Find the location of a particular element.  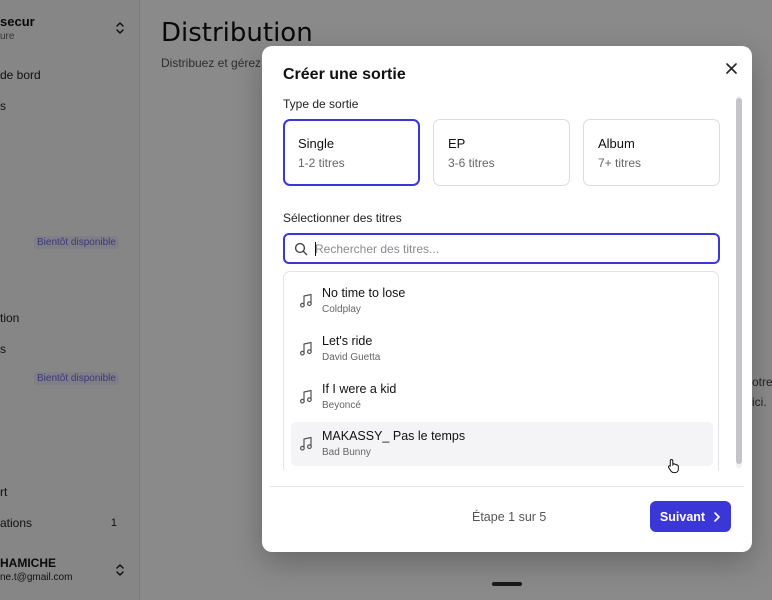

search-icon is located at coordinates (301, 249).